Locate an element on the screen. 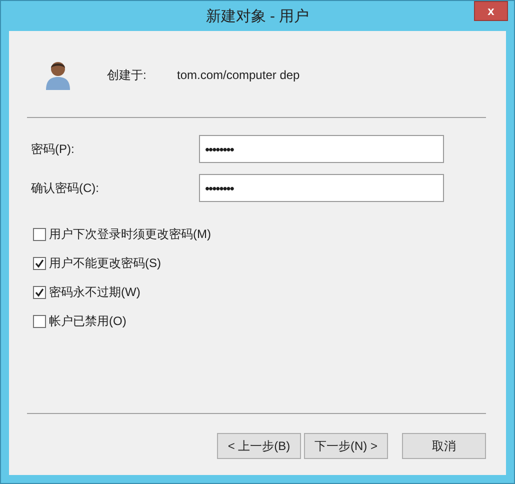 The height and width of the screenshot is (484, 515). close-button: x is located at coordinates (491, 11).